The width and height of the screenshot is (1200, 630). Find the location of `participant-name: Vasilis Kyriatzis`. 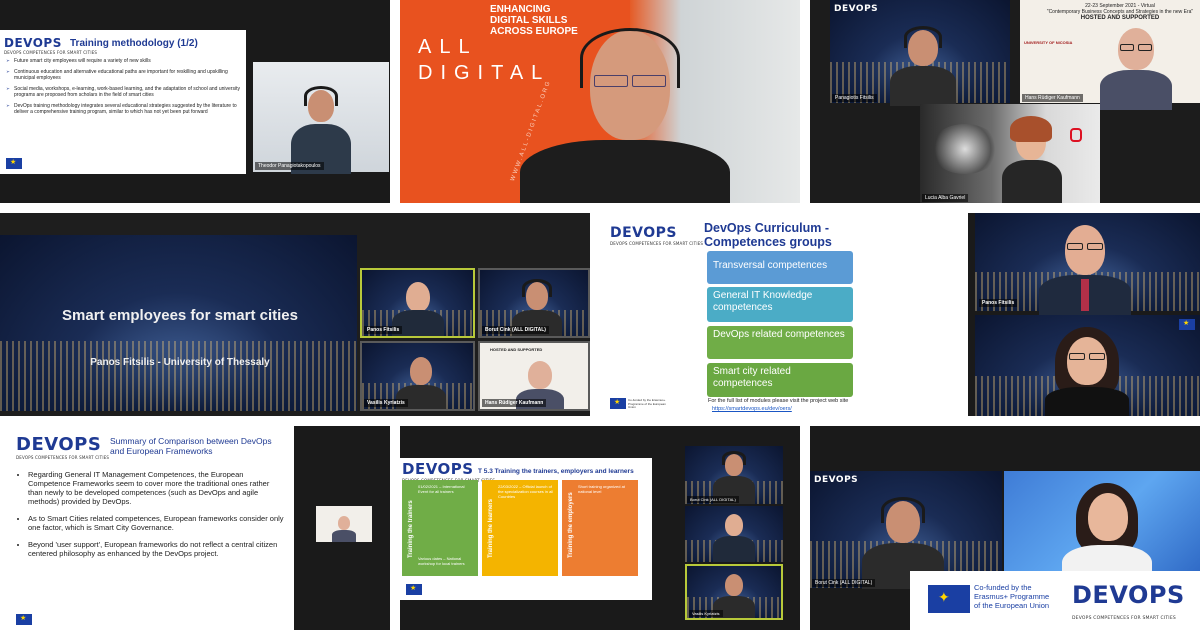

participant-name: Vasilis Kyriatzis is located at coordinates (386, 403).